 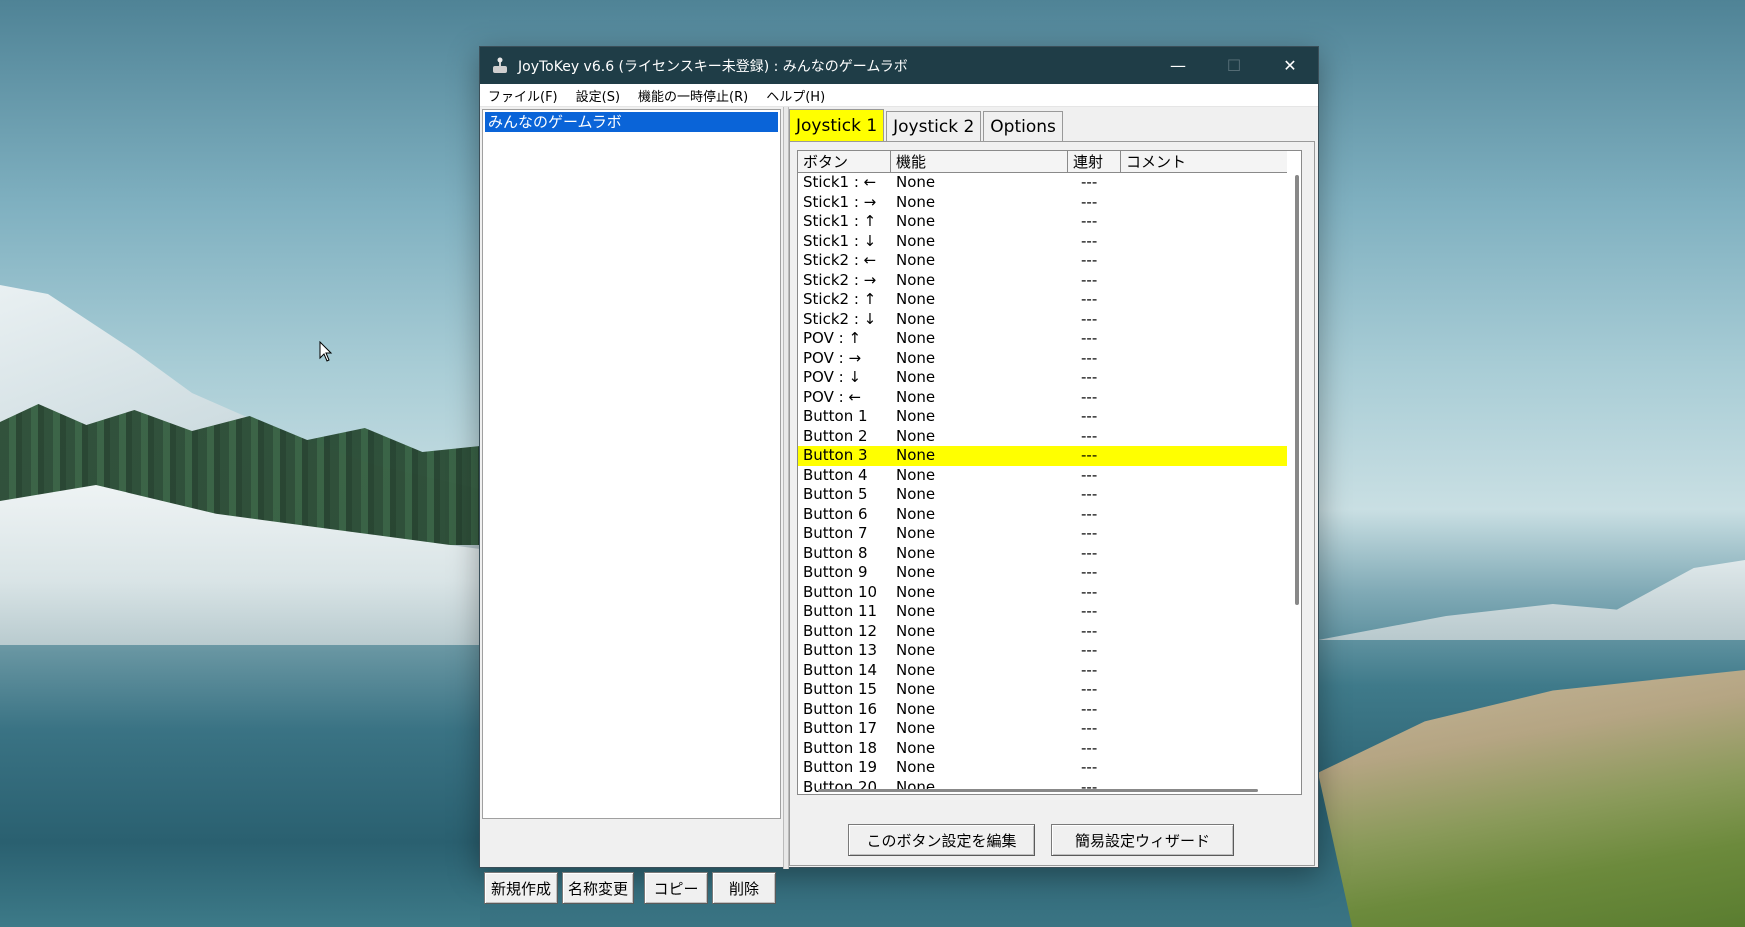 I want to click on button-cell: Button 5, so click(x=835, y=494).